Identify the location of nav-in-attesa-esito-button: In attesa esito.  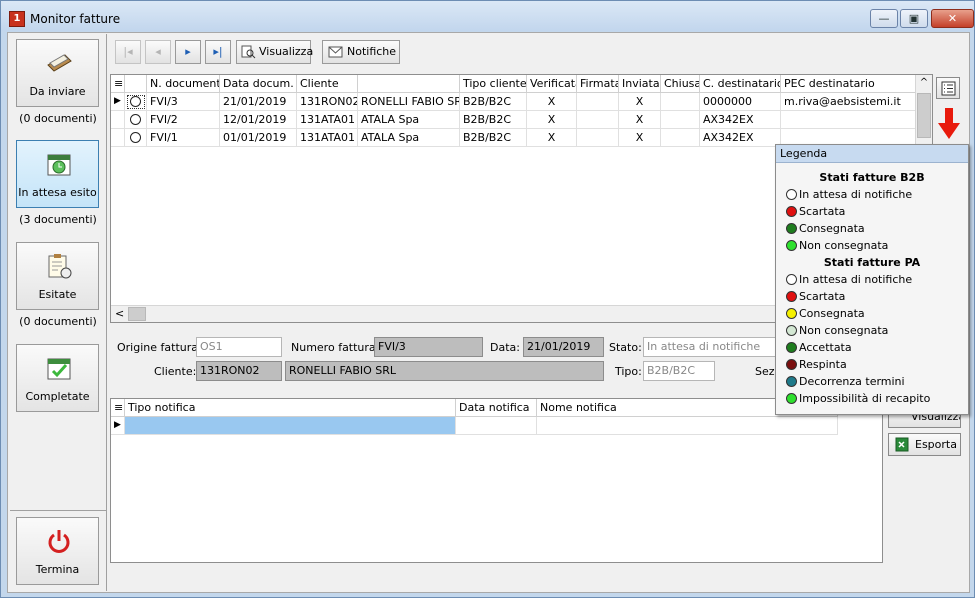
(57, 174).